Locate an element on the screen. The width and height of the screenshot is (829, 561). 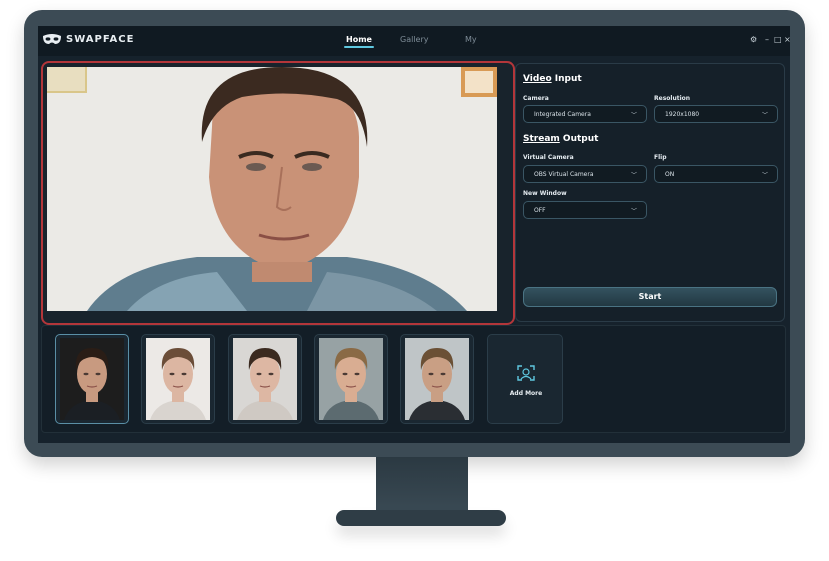
tab-my: My is located at coordinates (471, 39).